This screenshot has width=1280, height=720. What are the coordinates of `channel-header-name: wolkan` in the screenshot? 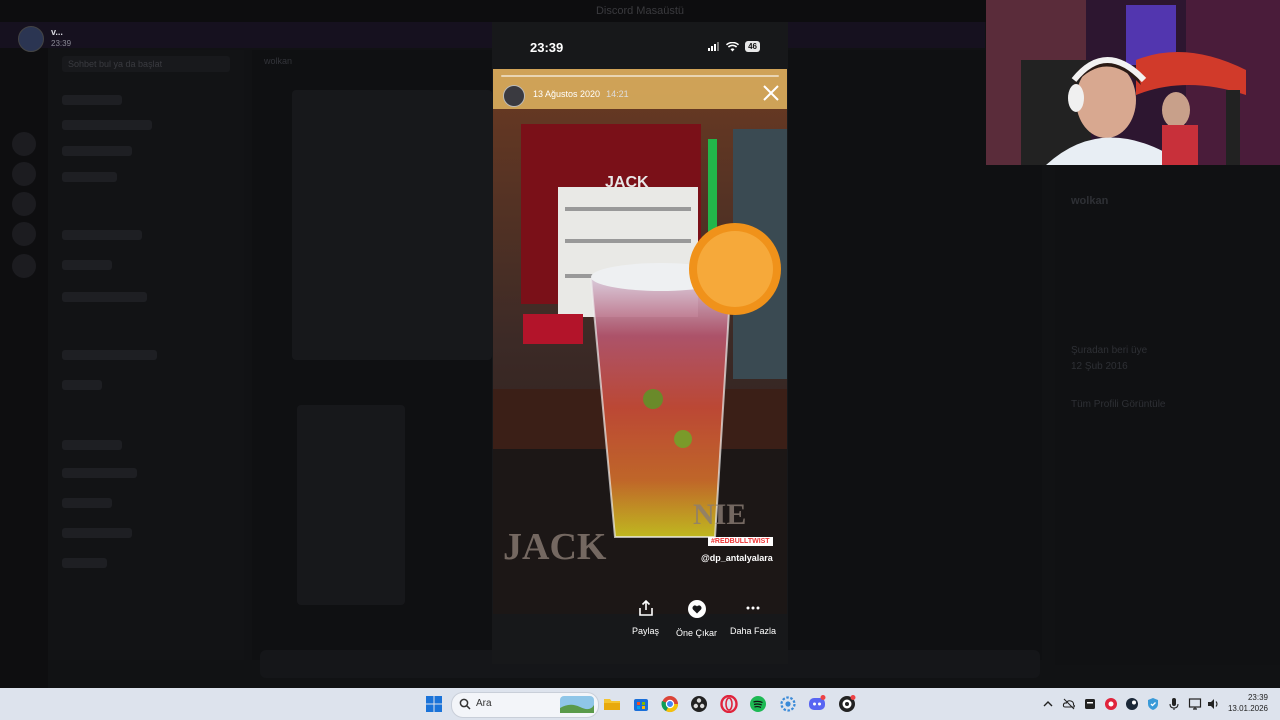 It's located at (278, 61).